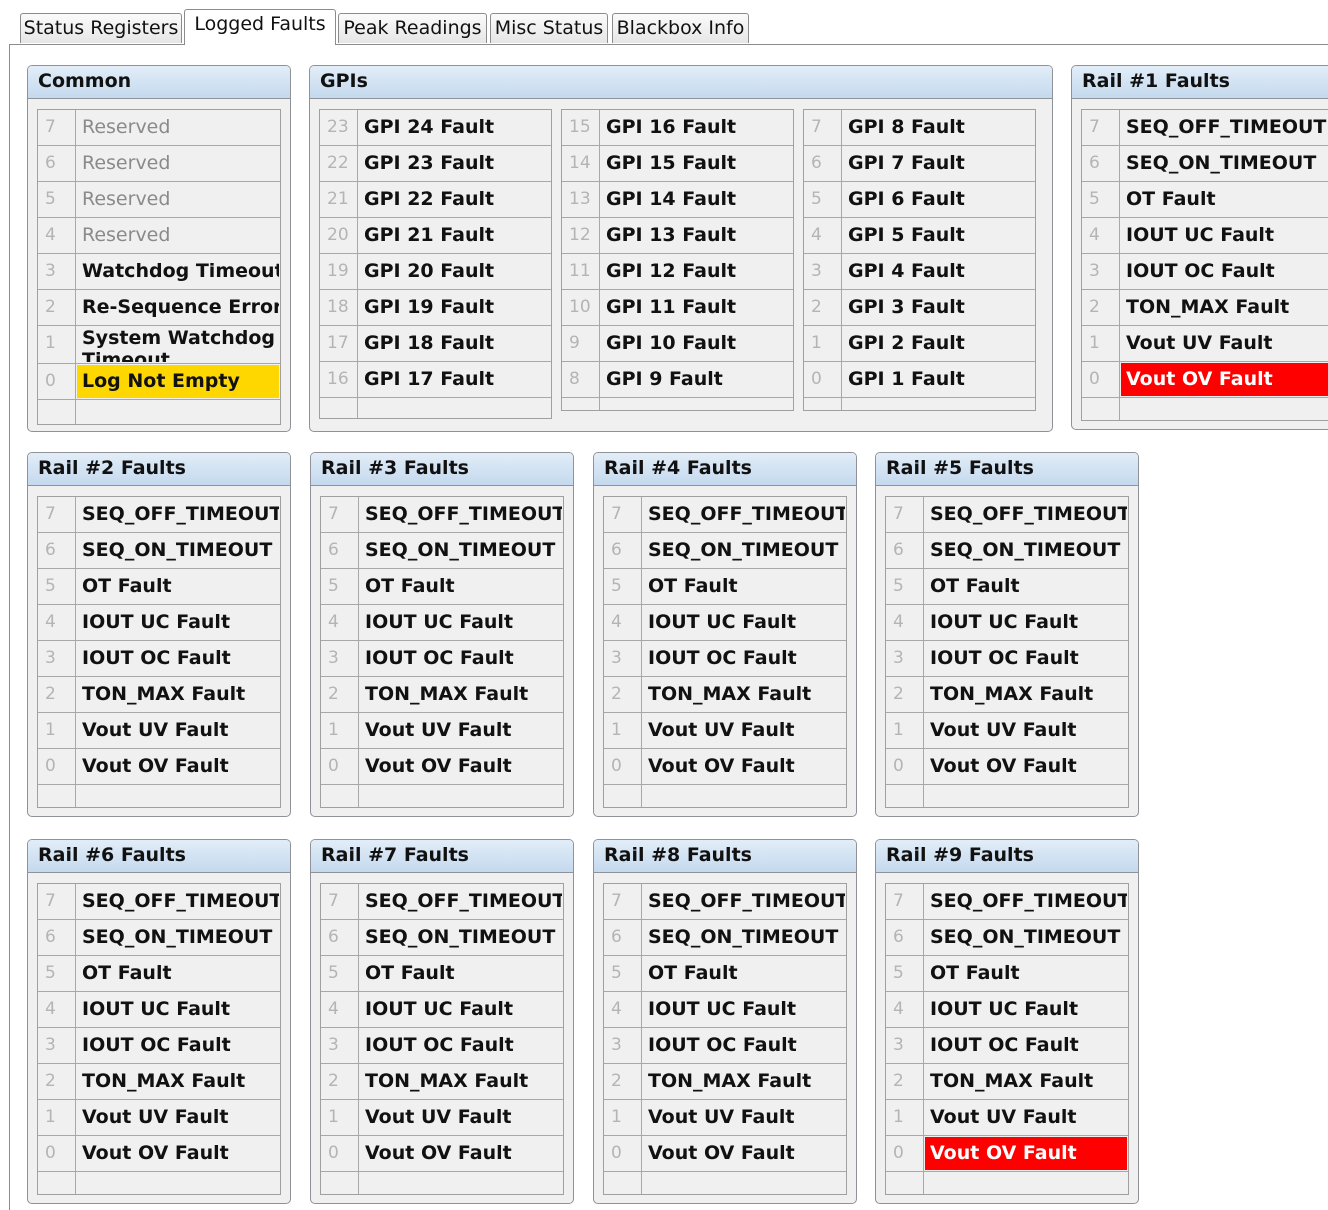 This screenshot has width=1328, height=1210. Describe the element at coordinates (180, 901) in the screenshot. I see `fault-label-seq-off-timeout: SEQ_OFF_TIMEOUT` at that location.